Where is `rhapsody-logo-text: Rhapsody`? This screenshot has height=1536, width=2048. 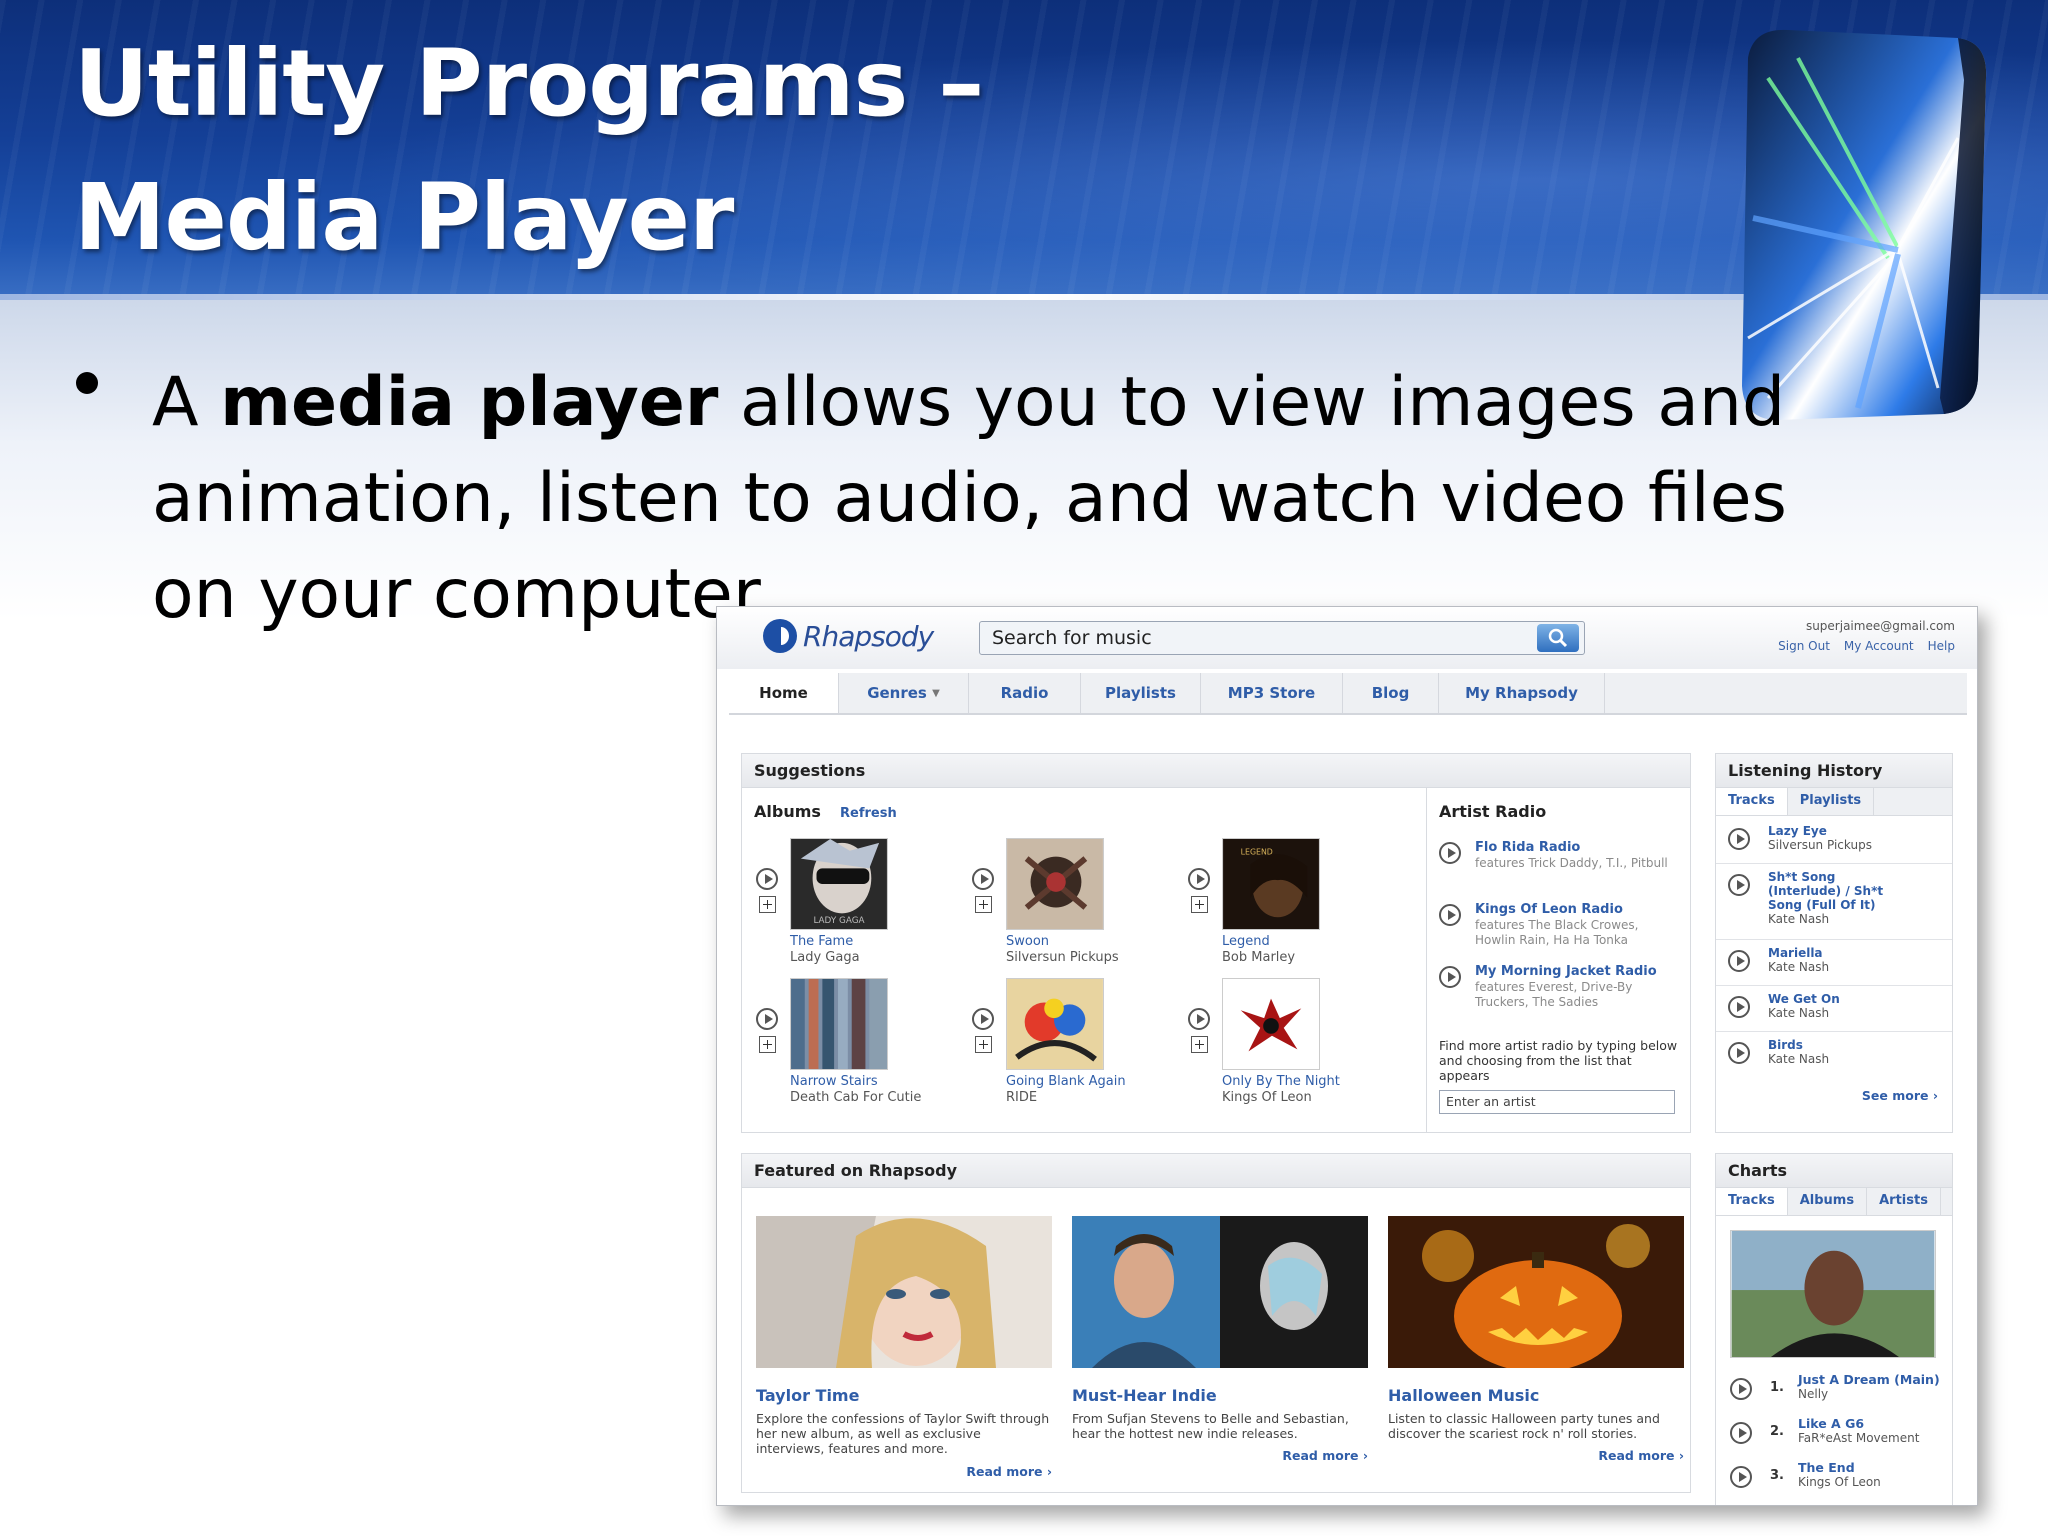 rhapsody-logo-text: Rhapsody is located at coordinates (868, 636).